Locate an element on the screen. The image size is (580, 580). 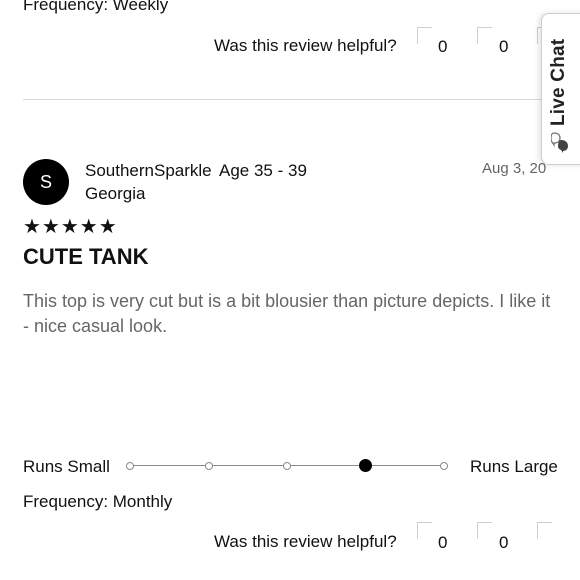
review-divider is located at coordinates (283, 99).